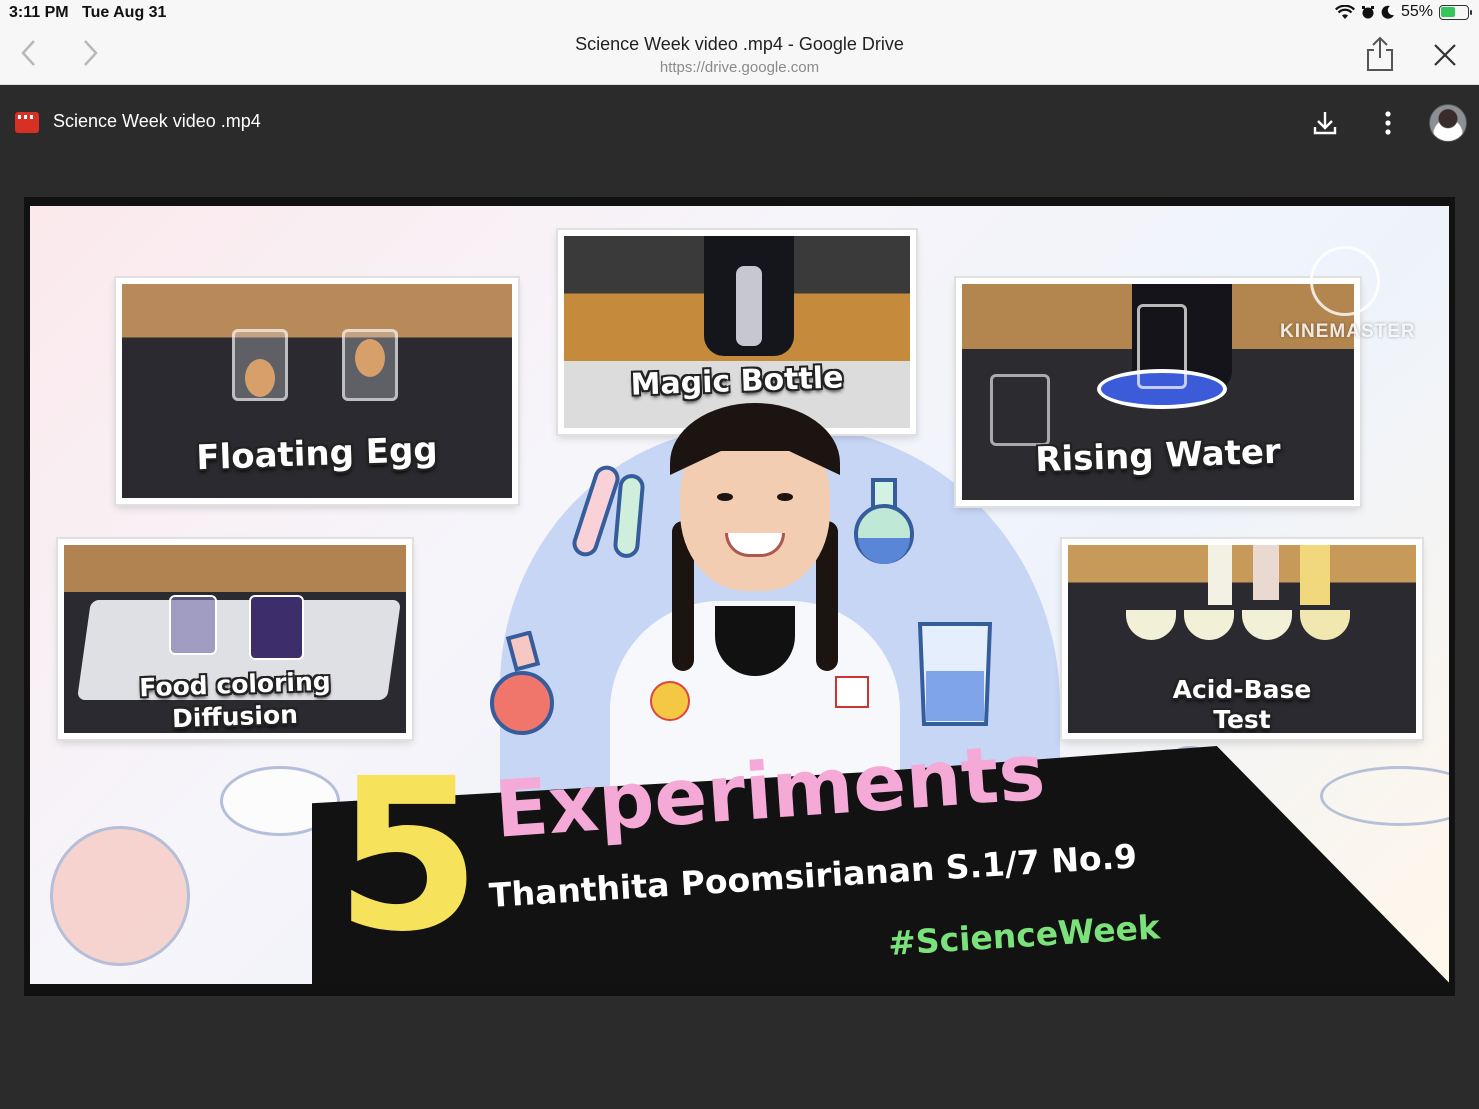 The width and height of the screenshot is (1479, 1109). Describe the element at coordinates (1347, 296) in the screenshot. I see `kinemaster-watermark: KINEMASTER` at that location.